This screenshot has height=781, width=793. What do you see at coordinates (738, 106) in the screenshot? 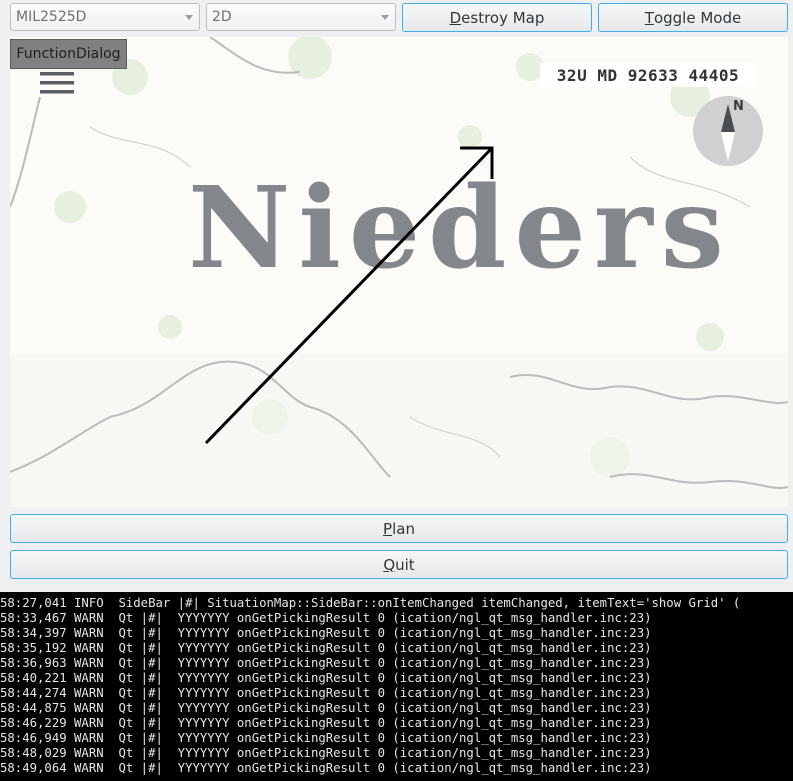
I see `compass-north-label: N` at bounding box center [738, 106].